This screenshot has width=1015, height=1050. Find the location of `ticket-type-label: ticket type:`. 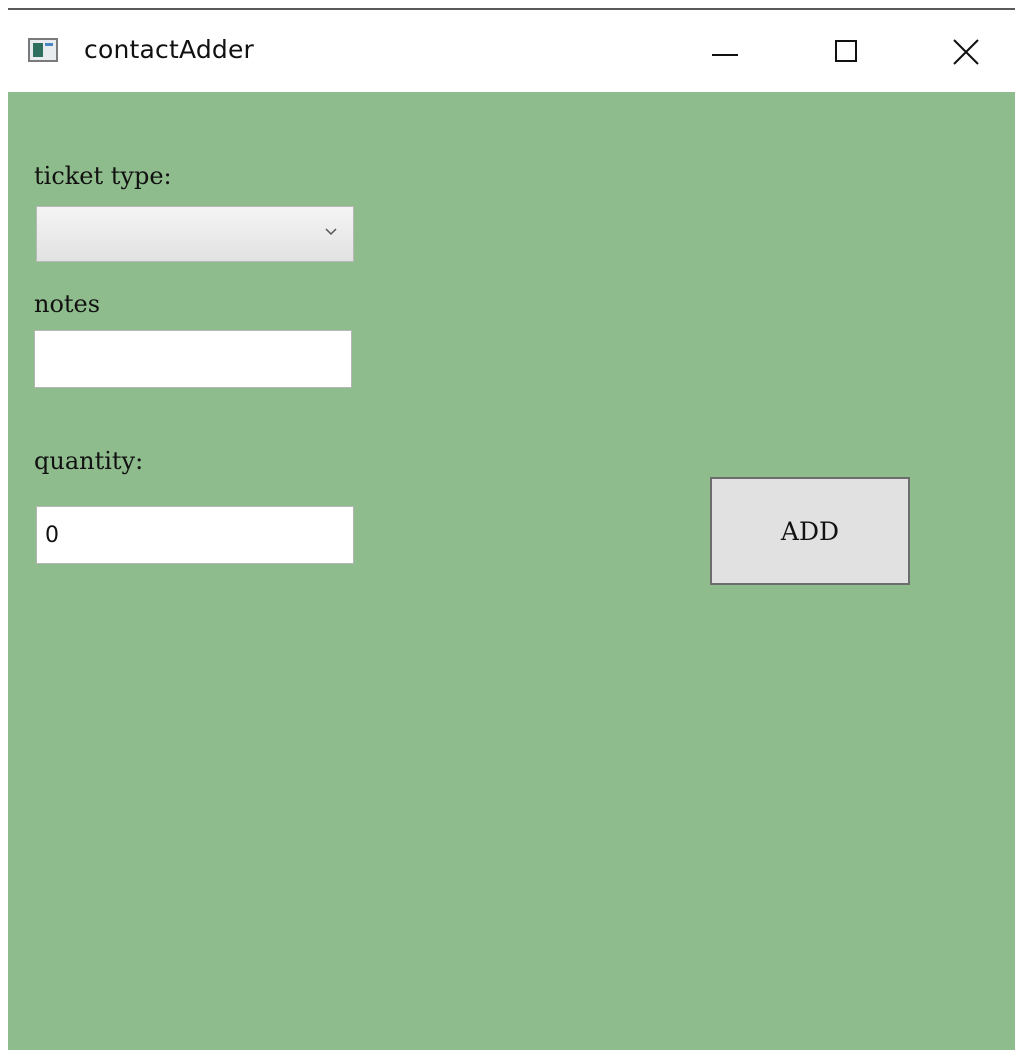

ticket-type-label: ticket type: is located at coordinates (103, 176).